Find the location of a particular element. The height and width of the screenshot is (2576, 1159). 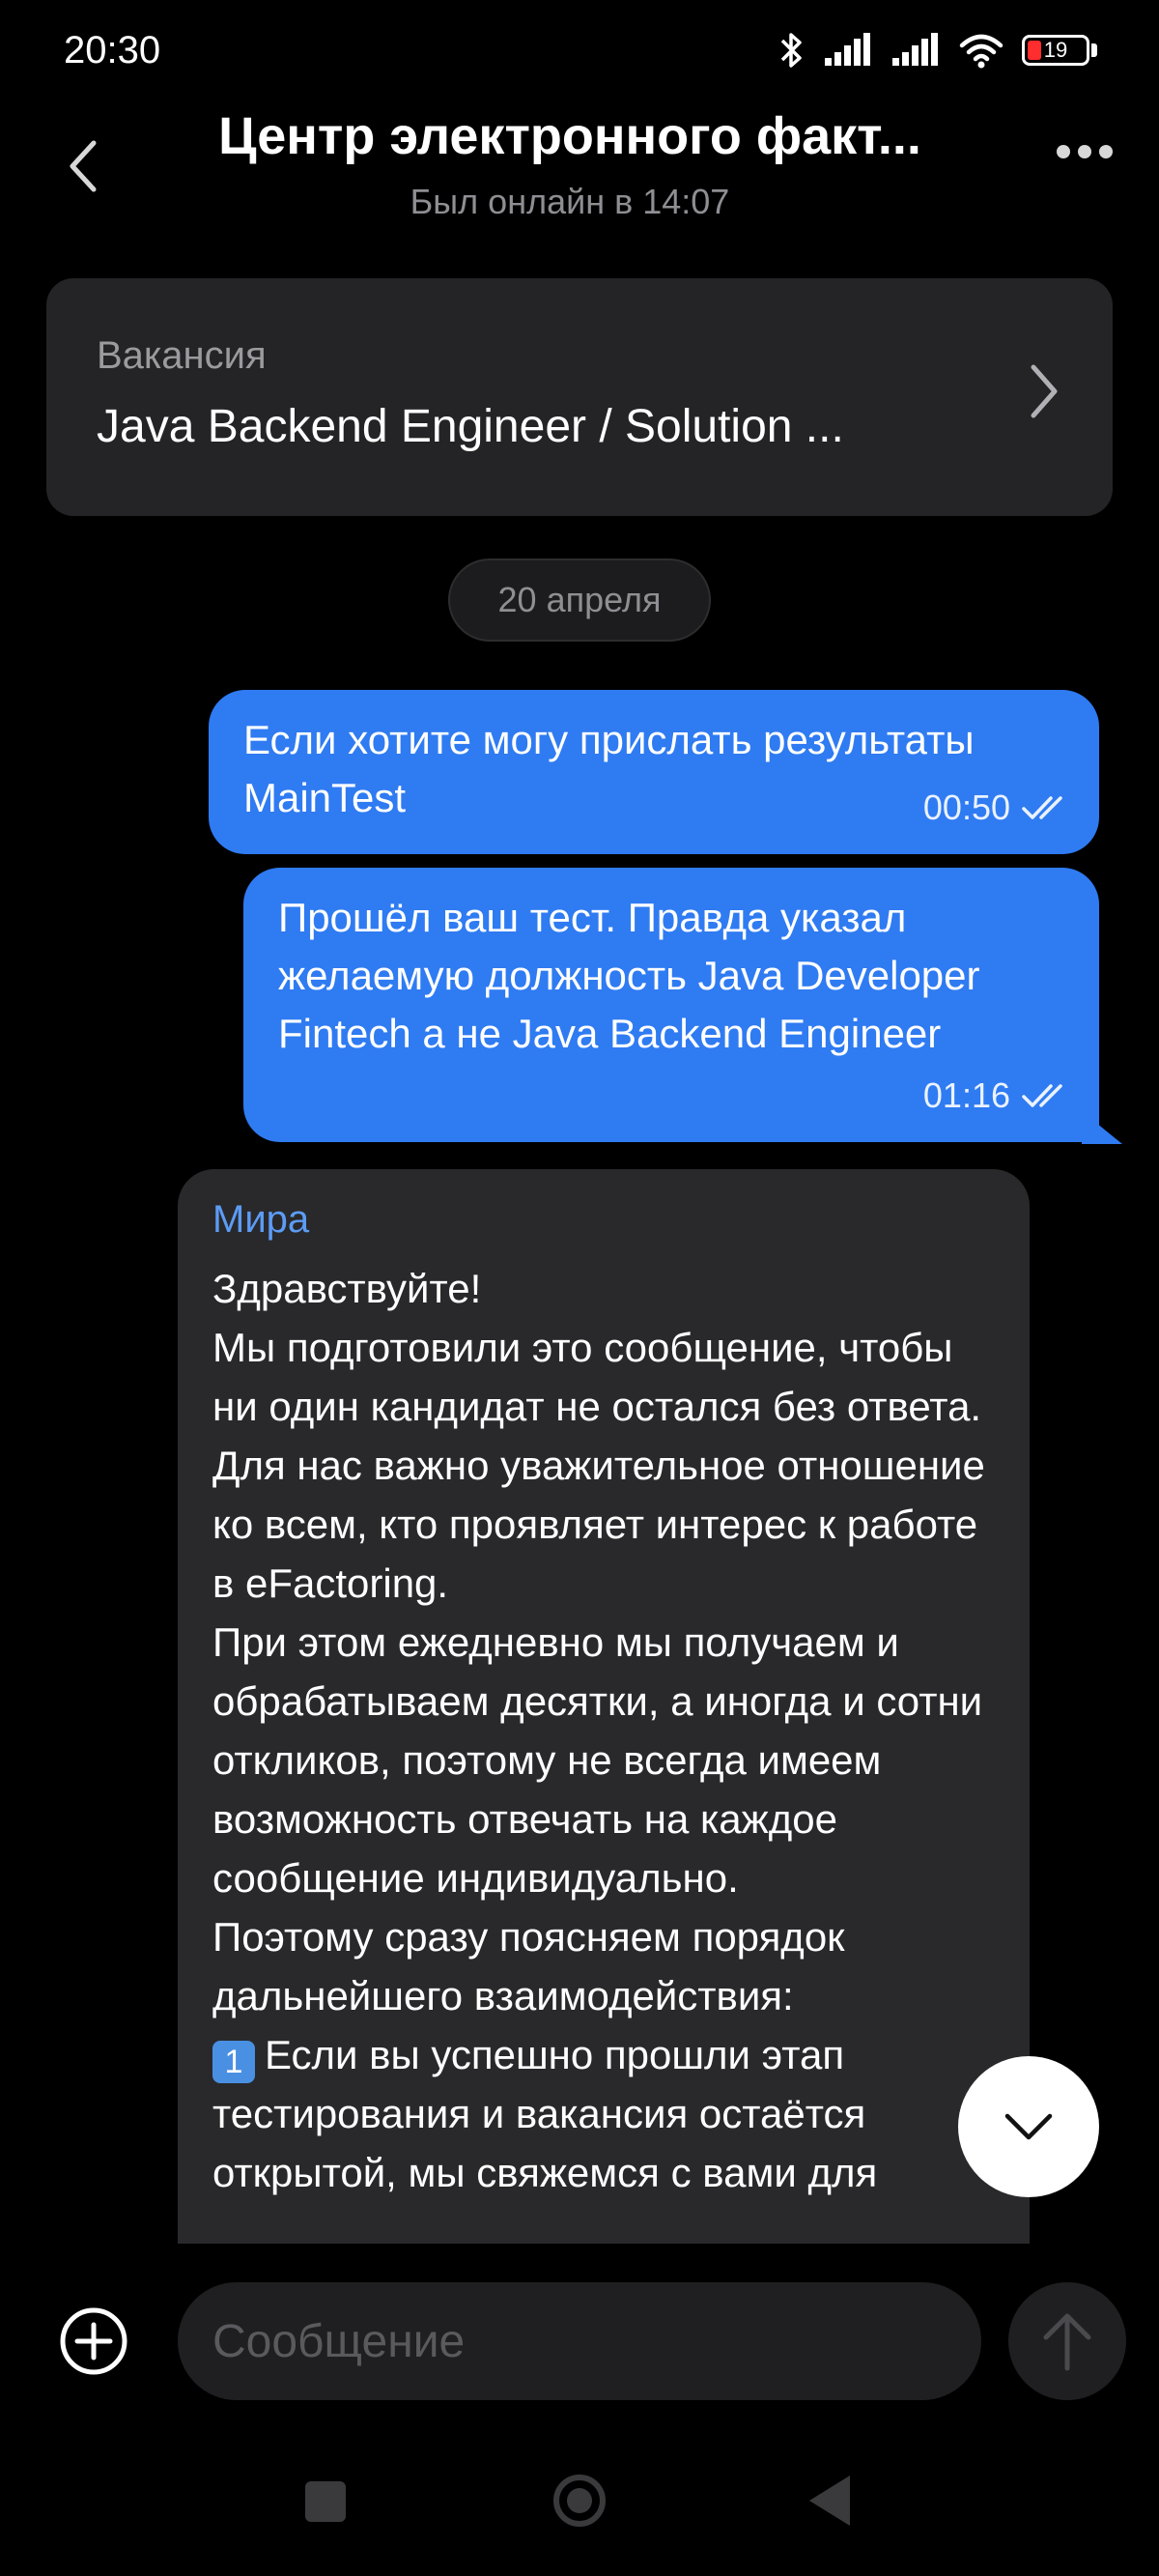

battery-indicator: 19 is located at coordinates (1060, 51).